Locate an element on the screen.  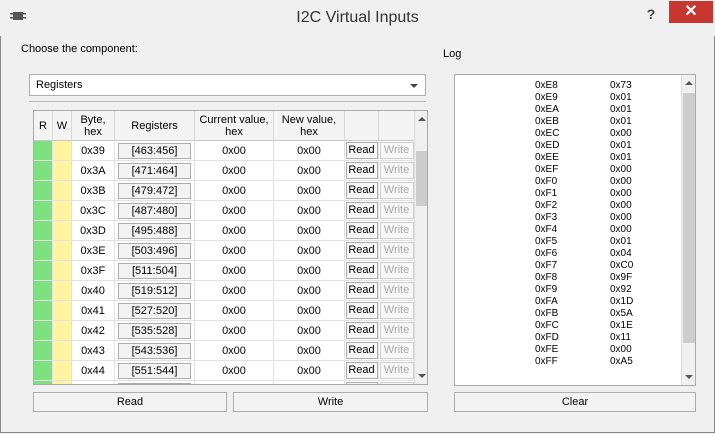
register-range-button: [527:520] is located at coordinates (154, 310).